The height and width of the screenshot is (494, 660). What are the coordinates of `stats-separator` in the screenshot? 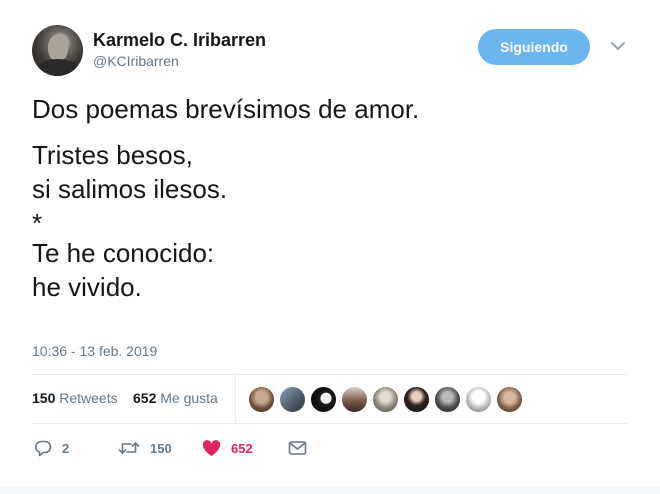 It's located at (235, 399).